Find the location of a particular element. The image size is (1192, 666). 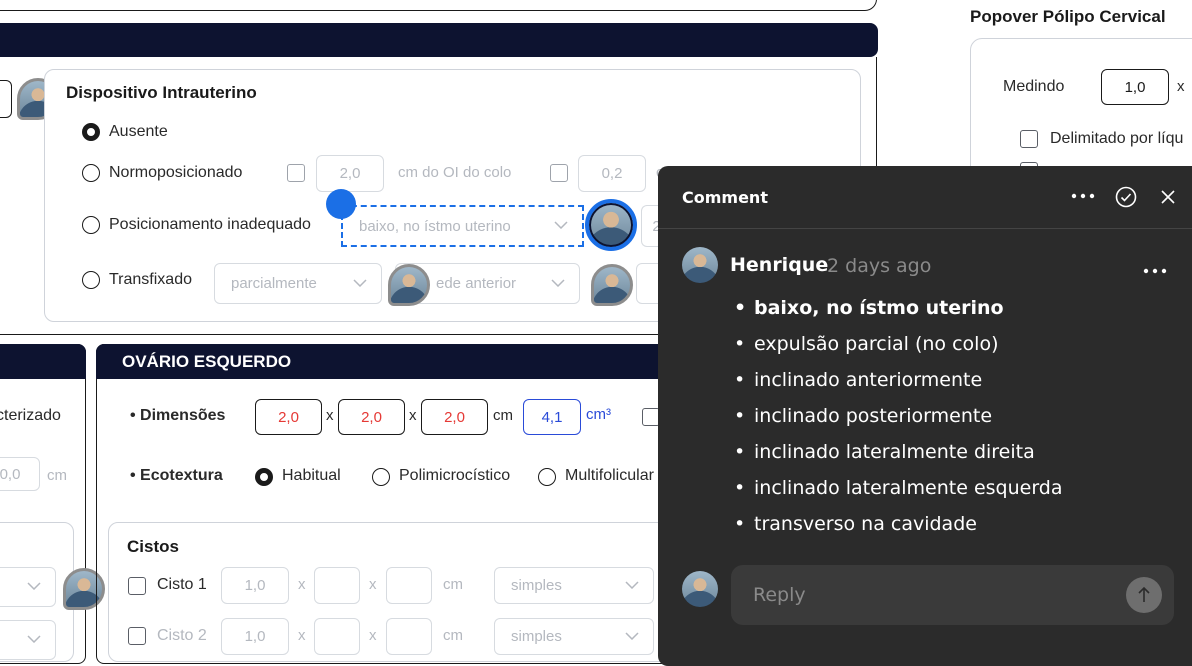

cisto-2-x-2: x is located at coordinates (373, 635).